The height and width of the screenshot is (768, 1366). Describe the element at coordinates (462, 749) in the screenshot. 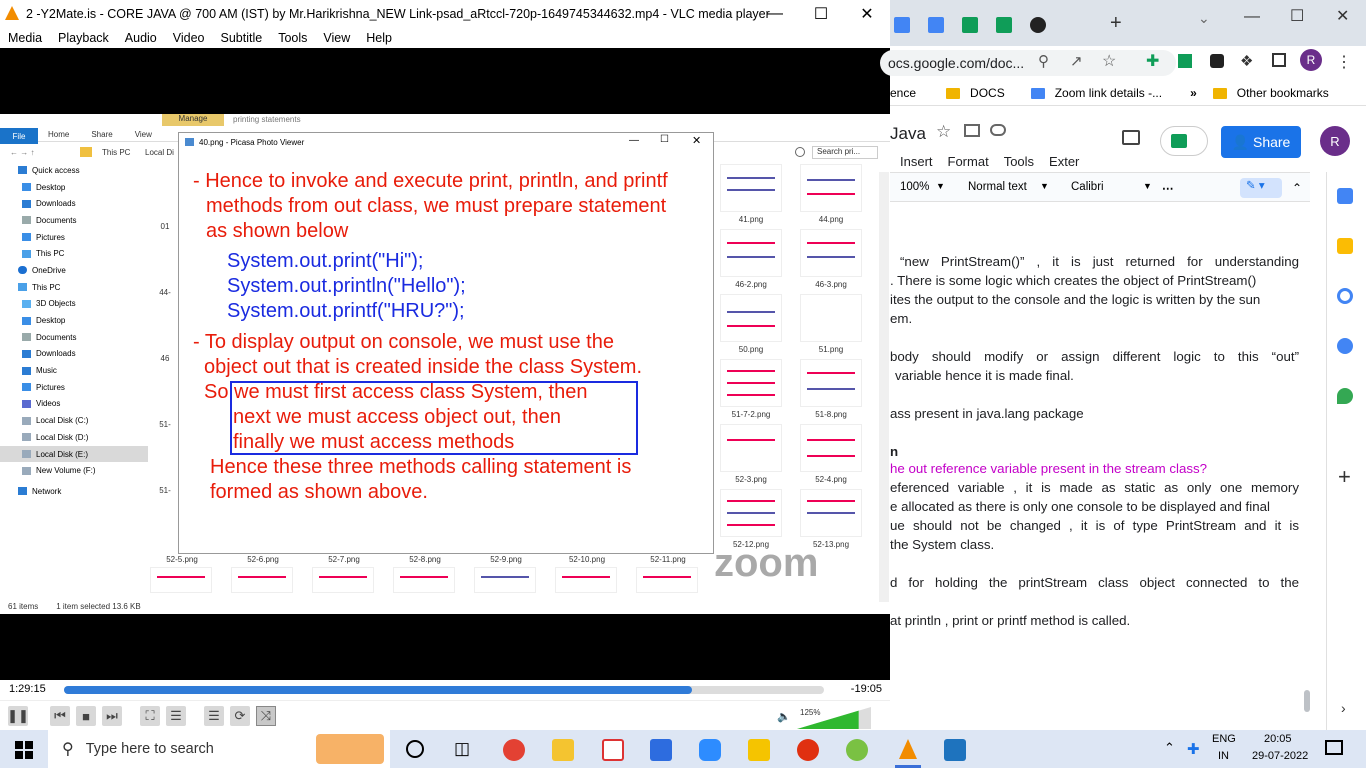

I see `task-view-icon: ◫` at that location.